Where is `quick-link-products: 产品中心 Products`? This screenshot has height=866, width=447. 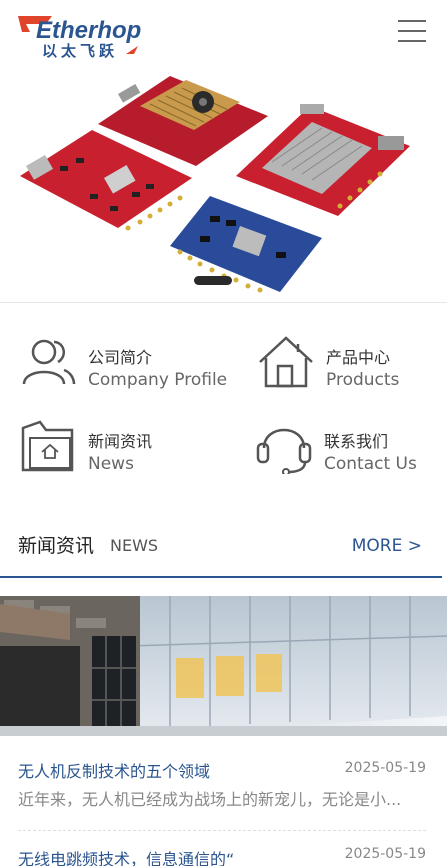 quick-link-products: 产品中心 Products is located at coordinates (352, 369).